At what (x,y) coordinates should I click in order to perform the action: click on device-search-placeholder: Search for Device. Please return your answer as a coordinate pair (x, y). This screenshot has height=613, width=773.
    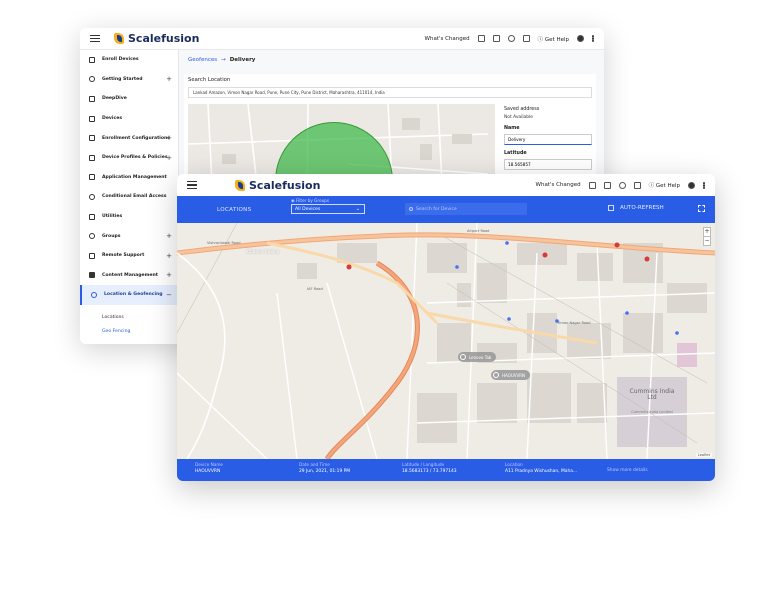
    Looking at the image, I should click on (436, 209).